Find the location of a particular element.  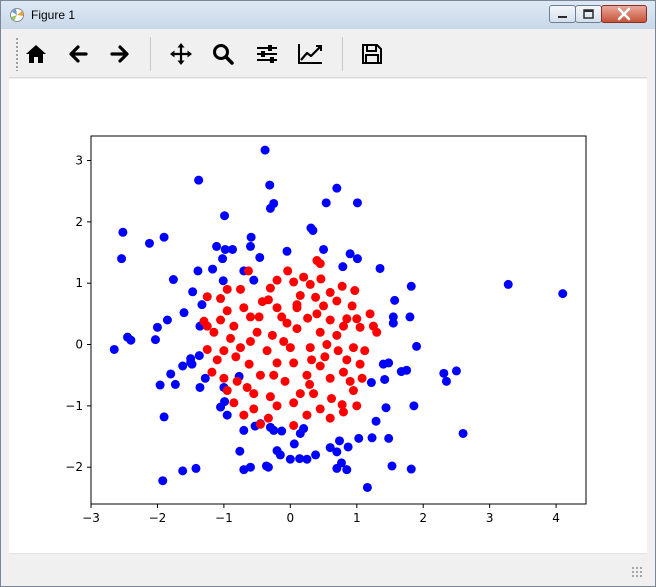

y-tick-label: −1 is located at coordinates (74, 406).